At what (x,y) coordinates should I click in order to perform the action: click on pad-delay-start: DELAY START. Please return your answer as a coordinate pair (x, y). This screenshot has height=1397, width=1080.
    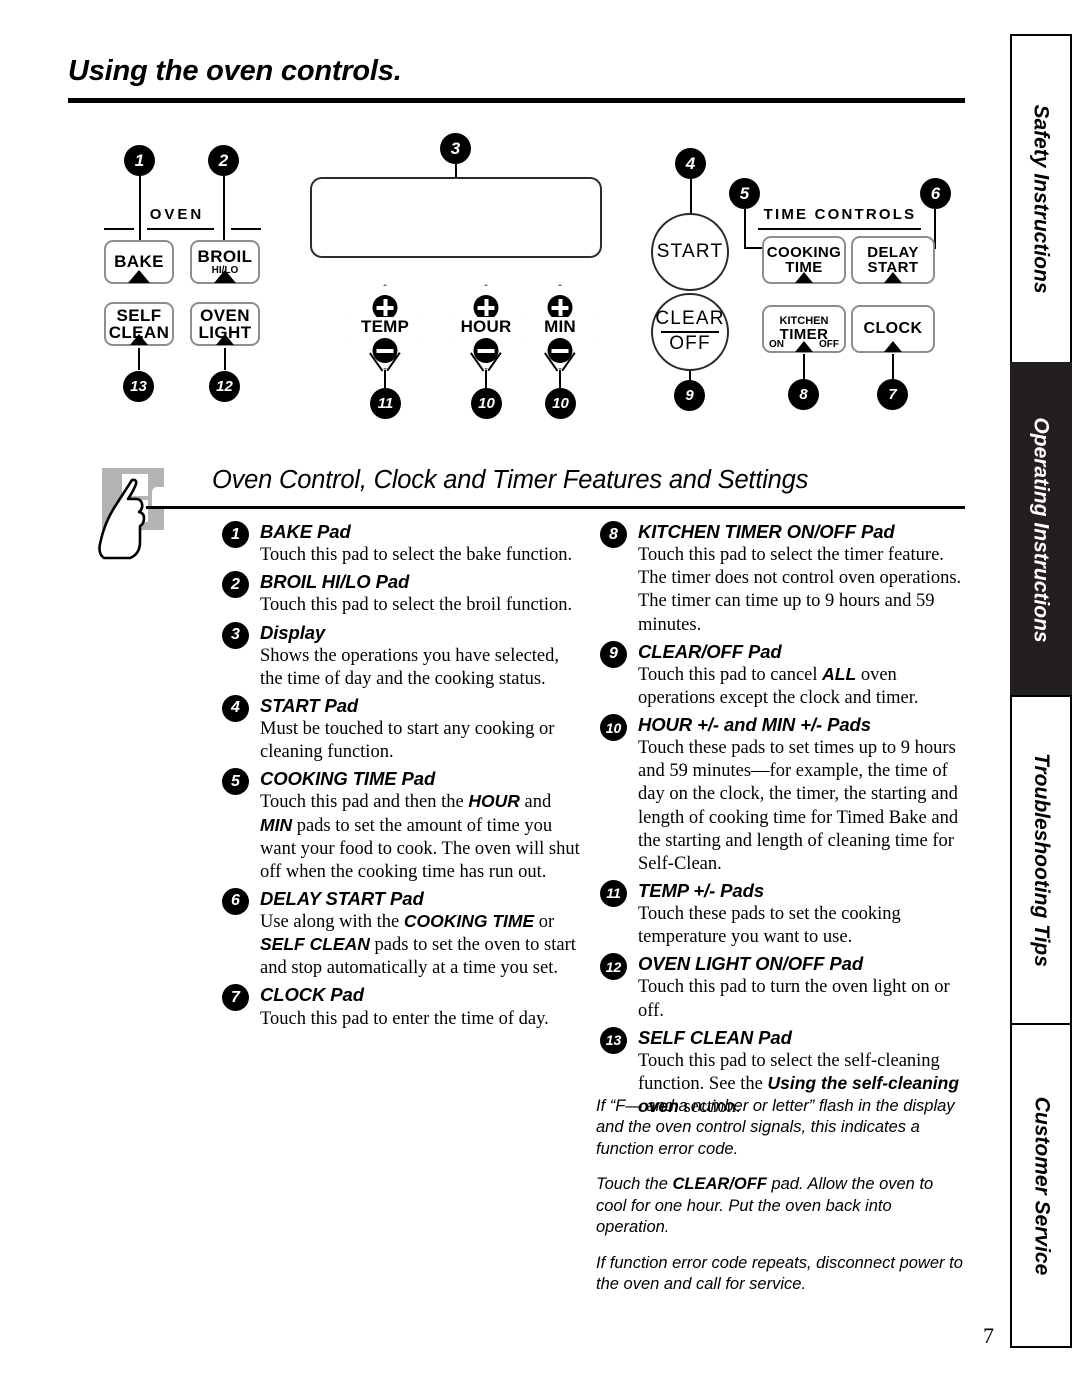
    Looking at the image, I should click on (893, 260).